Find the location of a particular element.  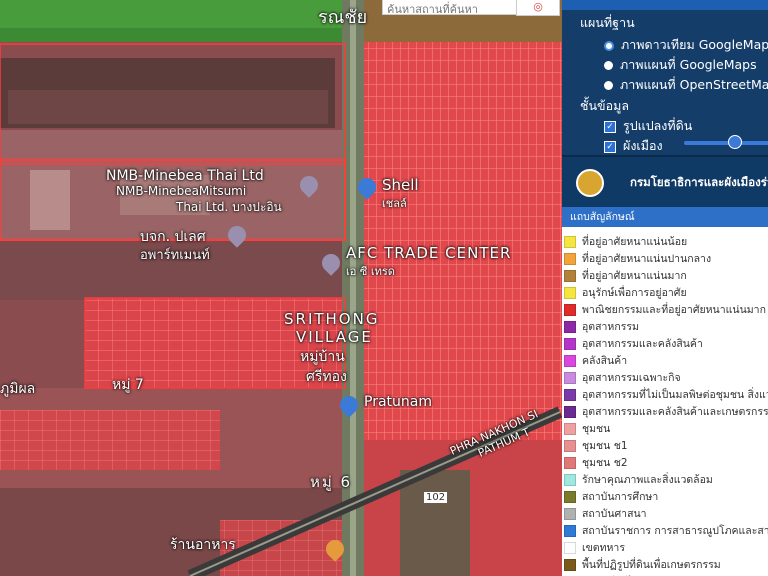

search-icon: ◎ is located at coordinates (538, 6).